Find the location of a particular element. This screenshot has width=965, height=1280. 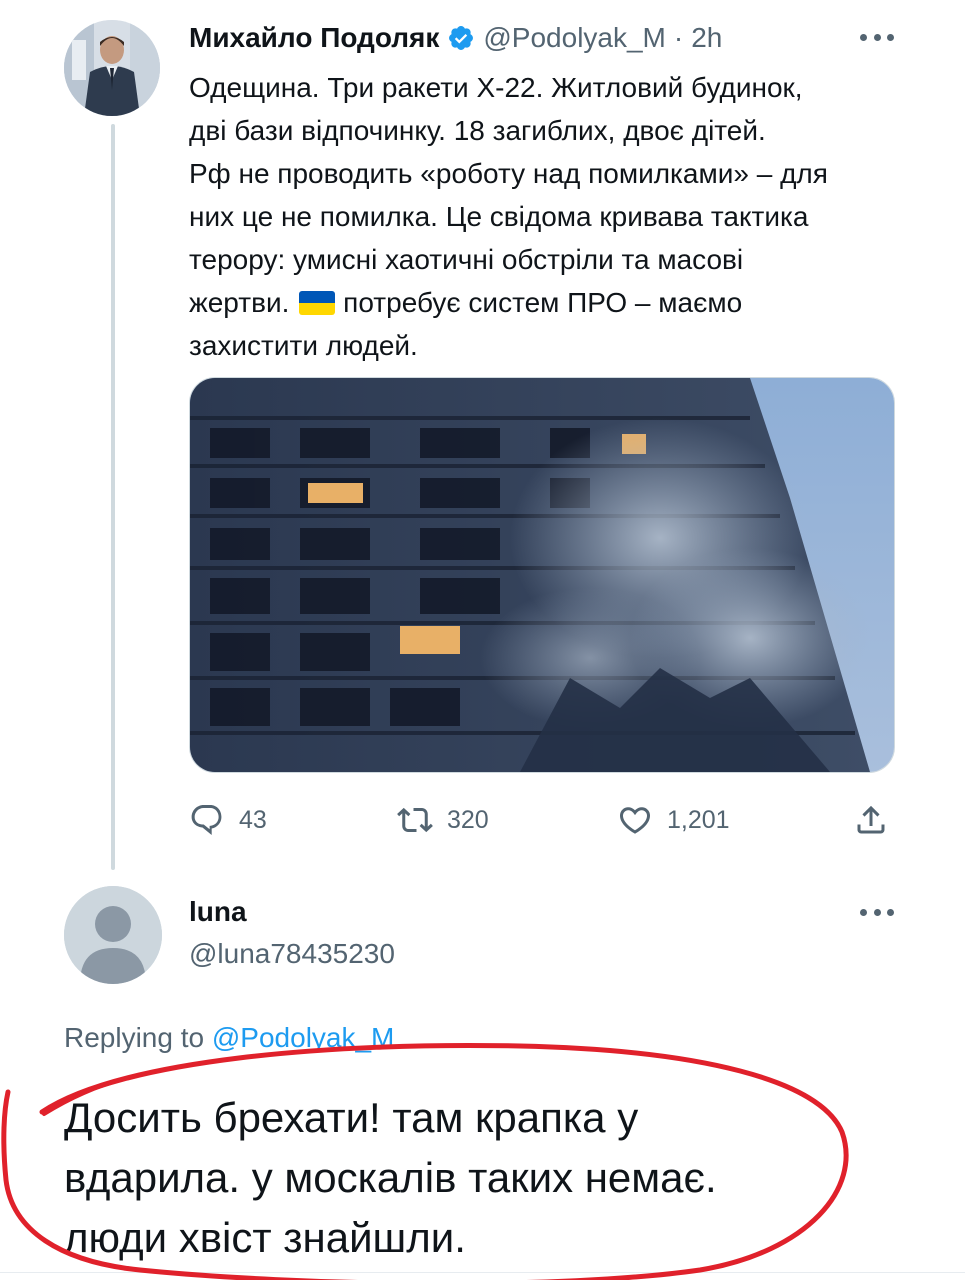

tweet-header: Михайло Подоляк @Podolyak_M · 2h is located at coordinates (455, 38).